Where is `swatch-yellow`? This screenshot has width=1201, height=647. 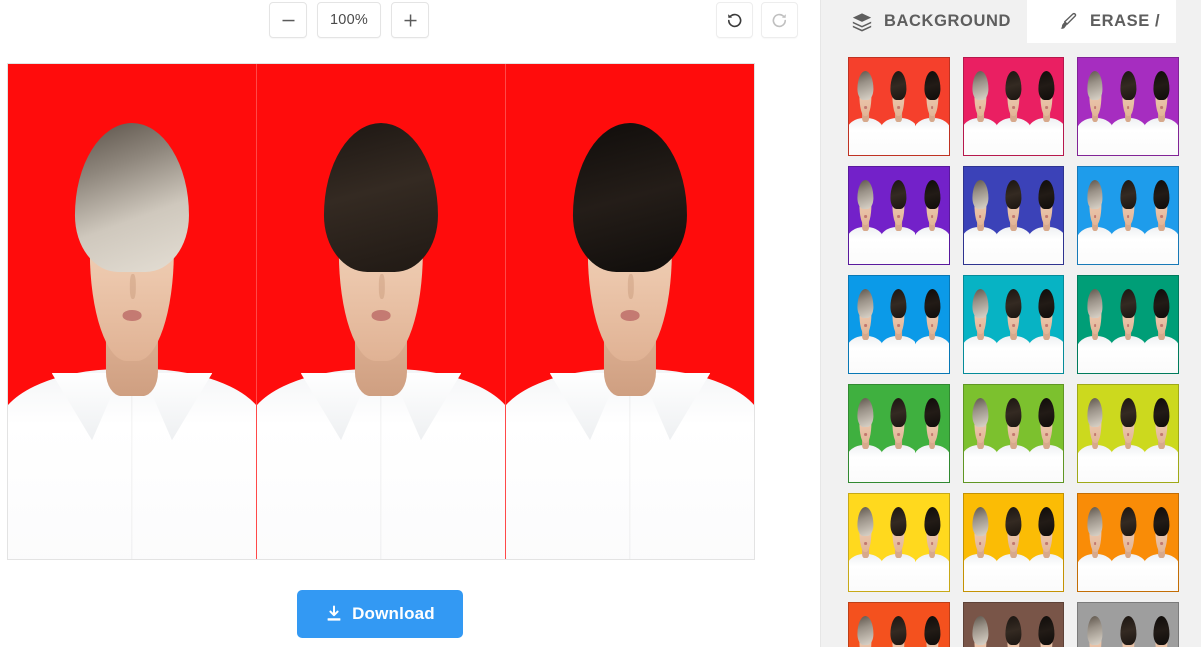
swatch-yellow is located at coordinates (899, 542).